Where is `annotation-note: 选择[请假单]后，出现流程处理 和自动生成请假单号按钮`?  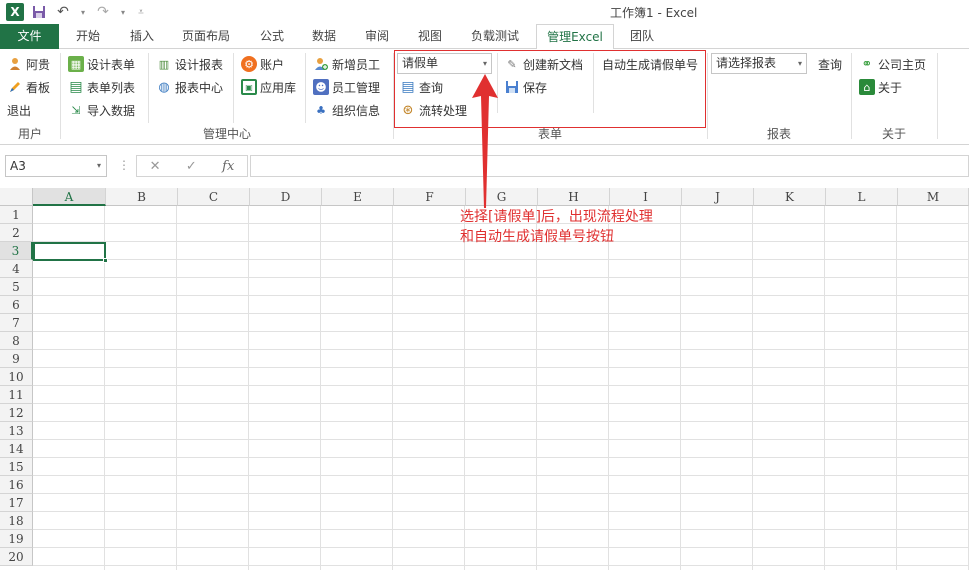
annotation-note: 选择[请假单]后，出现流程处理 和自动生成请假单号按钮 is located at coordinates (556, 227).